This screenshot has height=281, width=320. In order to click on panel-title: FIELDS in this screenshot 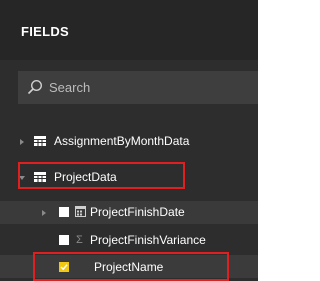, I will do `click(45, 31)`.